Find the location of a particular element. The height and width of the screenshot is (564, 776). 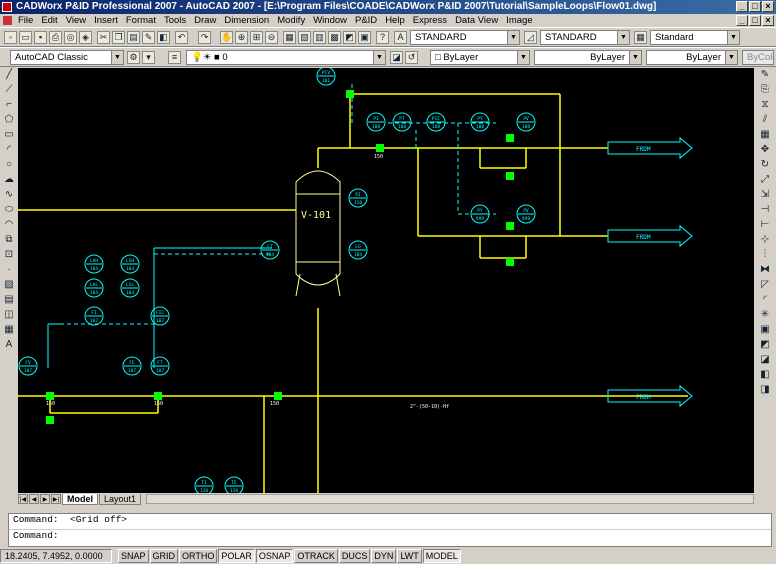

pan-icon: ✋ is located at coordinates (226, 37).